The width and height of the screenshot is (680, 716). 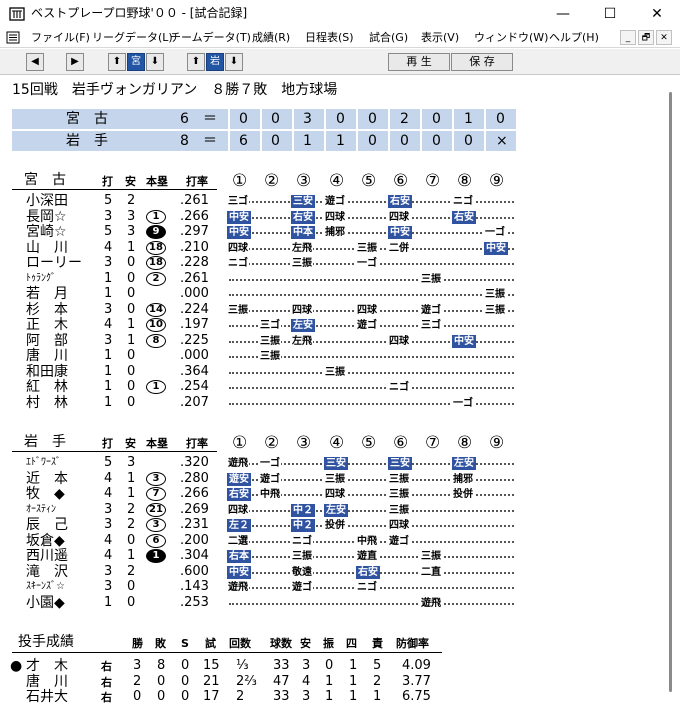 What do you see at coordinates (156, 478) in the screenshot?
I see `player-hr: 3` at bounding box center [156, 478].